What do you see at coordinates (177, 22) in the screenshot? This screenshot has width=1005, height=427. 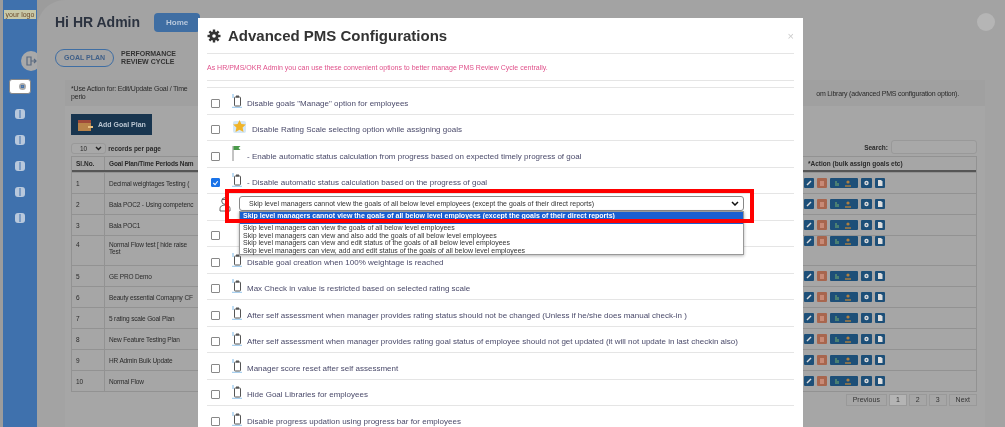 I see `home-button: Home` at bounding box center [177, 22].